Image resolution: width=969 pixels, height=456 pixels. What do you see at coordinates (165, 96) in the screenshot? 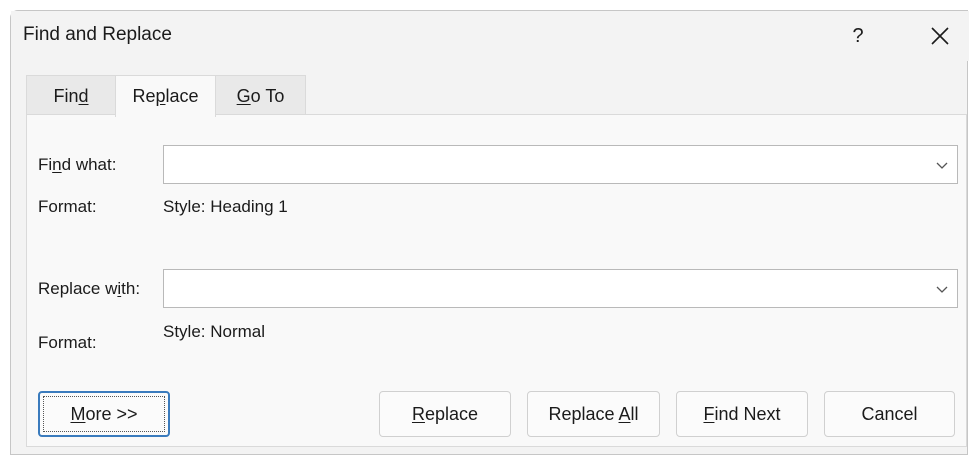
I see `tab-replace: Replace` at bounding box center [165, 96].